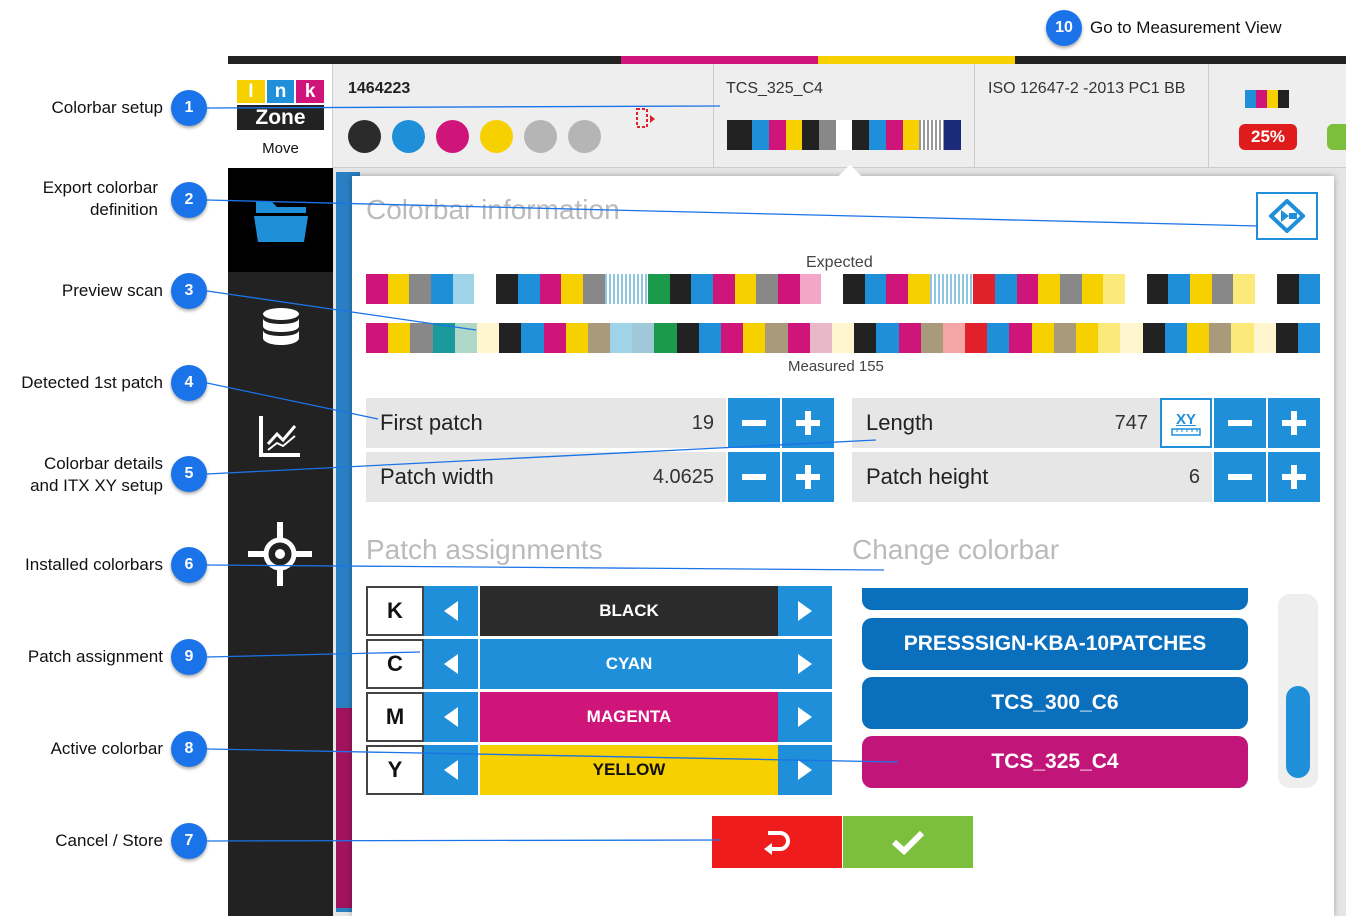 Image resolution: width=1346 pixels, height=916 pixels. Describe the element at coordinates (189, 841) in the screenshot. I see `callout-badge-7: 7` at that location.